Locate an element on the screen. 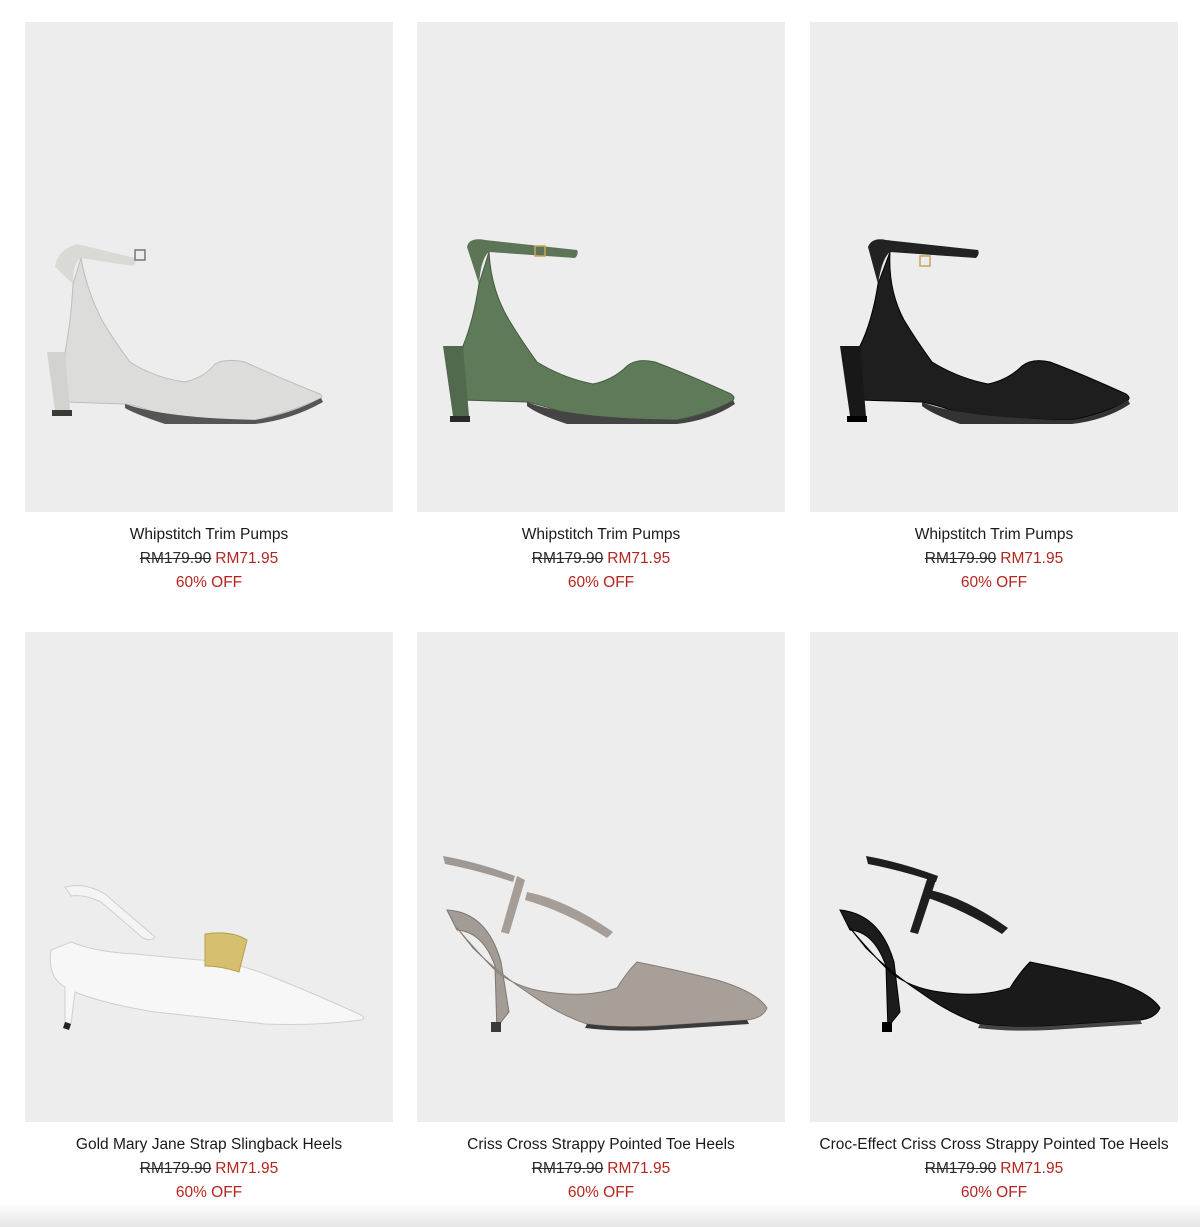 The width and height of the screenshot is (1200, 1227). shoe-pump-green-image is located at coordinates (589, 331).